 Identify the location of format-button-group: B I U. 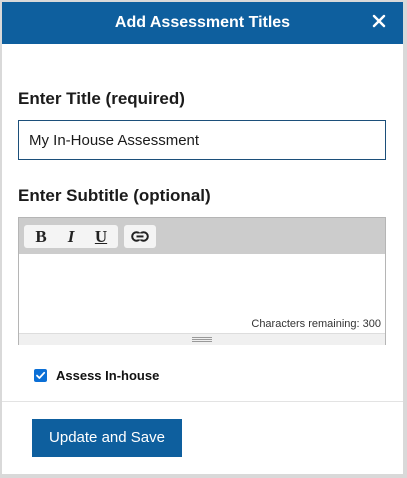
(71, 236).